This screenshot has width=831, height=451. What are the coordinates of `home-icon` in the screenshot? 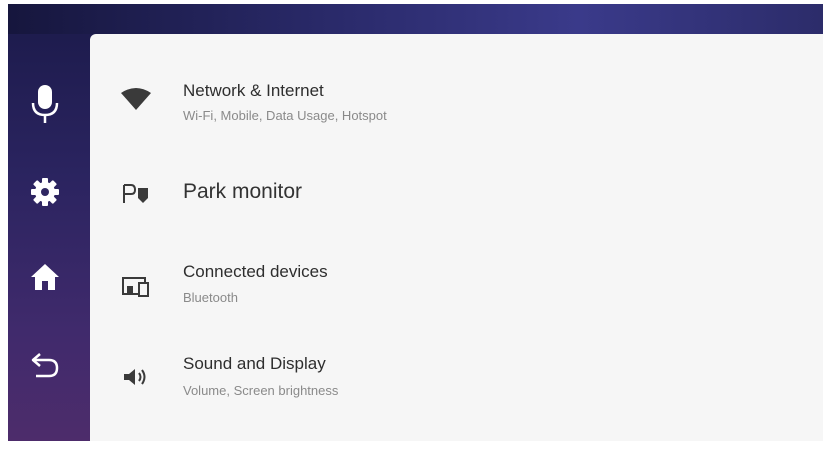 It's located at (45, 277).